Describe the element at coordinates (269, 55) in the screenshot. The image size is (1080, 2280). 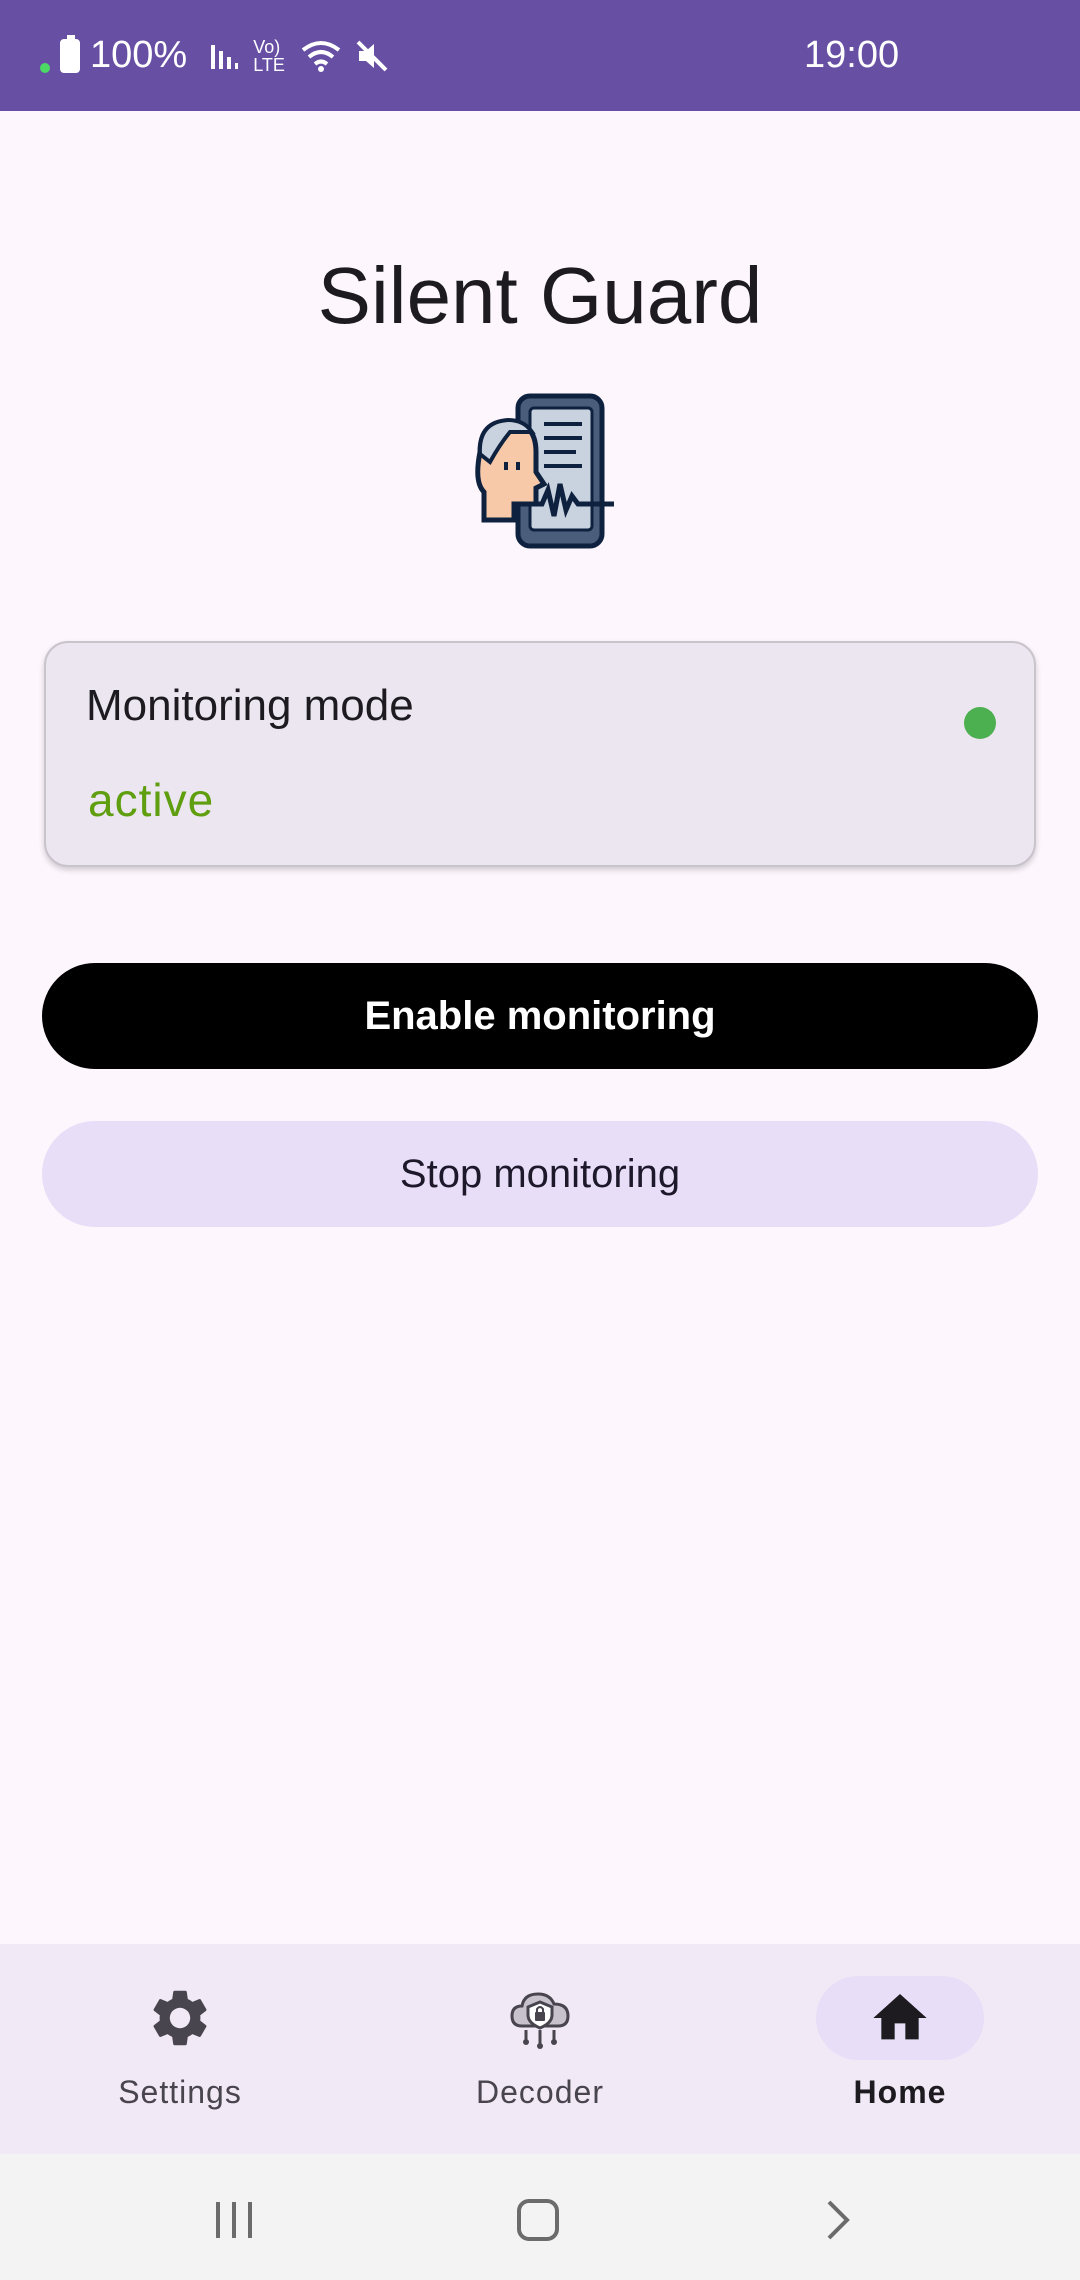
I see `volte-icon: Vo) LTE` at that location.